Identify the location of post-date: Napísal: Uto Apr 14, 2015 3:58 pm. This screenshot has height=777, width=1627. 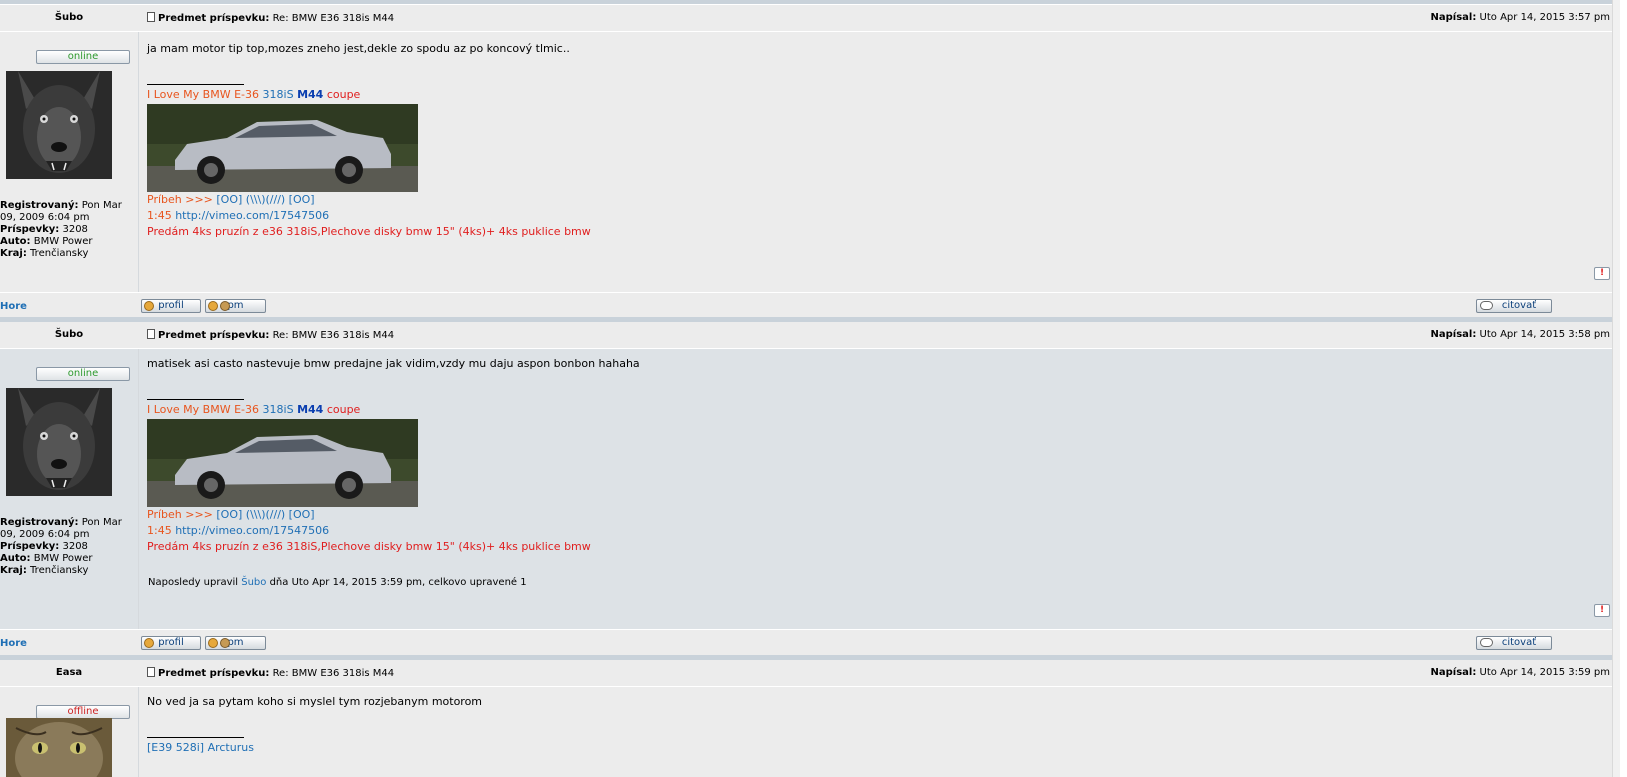
(1520, 334).